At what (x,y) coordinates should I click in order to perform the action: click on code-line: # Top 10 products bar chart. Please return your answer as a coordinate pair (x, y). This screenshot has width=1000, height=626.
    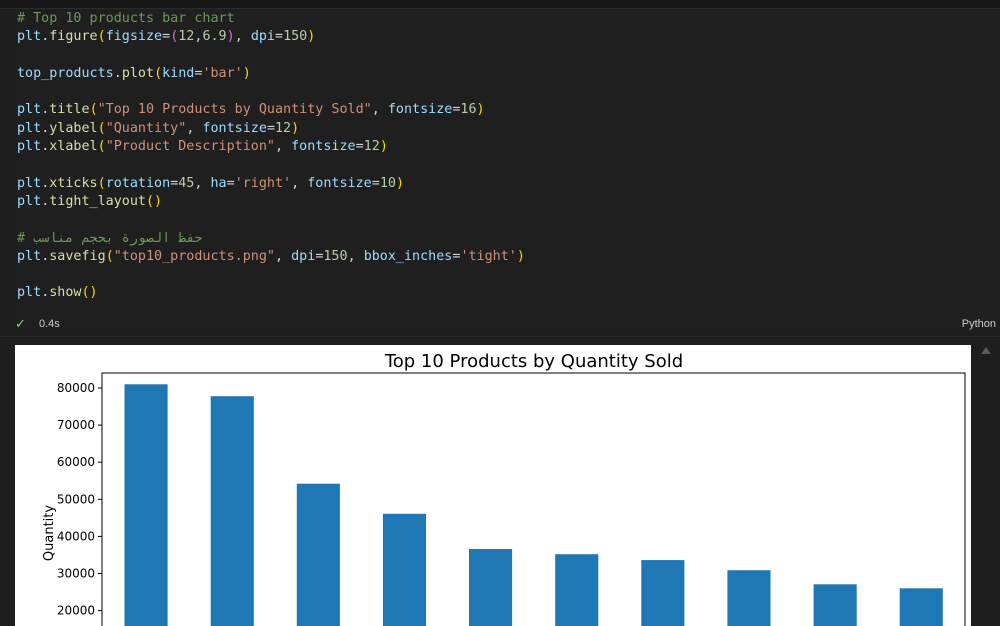
    Looking at the image, I should click on (271, 19).